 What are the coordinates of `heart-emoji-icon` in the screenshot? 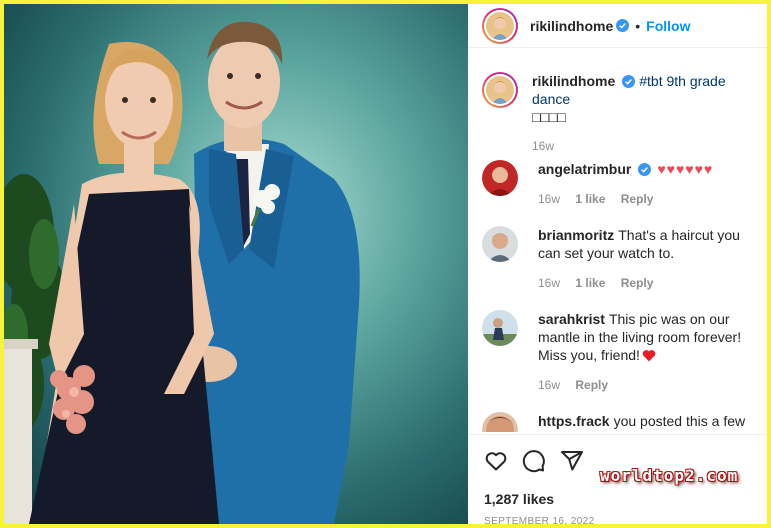 It's located at (649, 356).